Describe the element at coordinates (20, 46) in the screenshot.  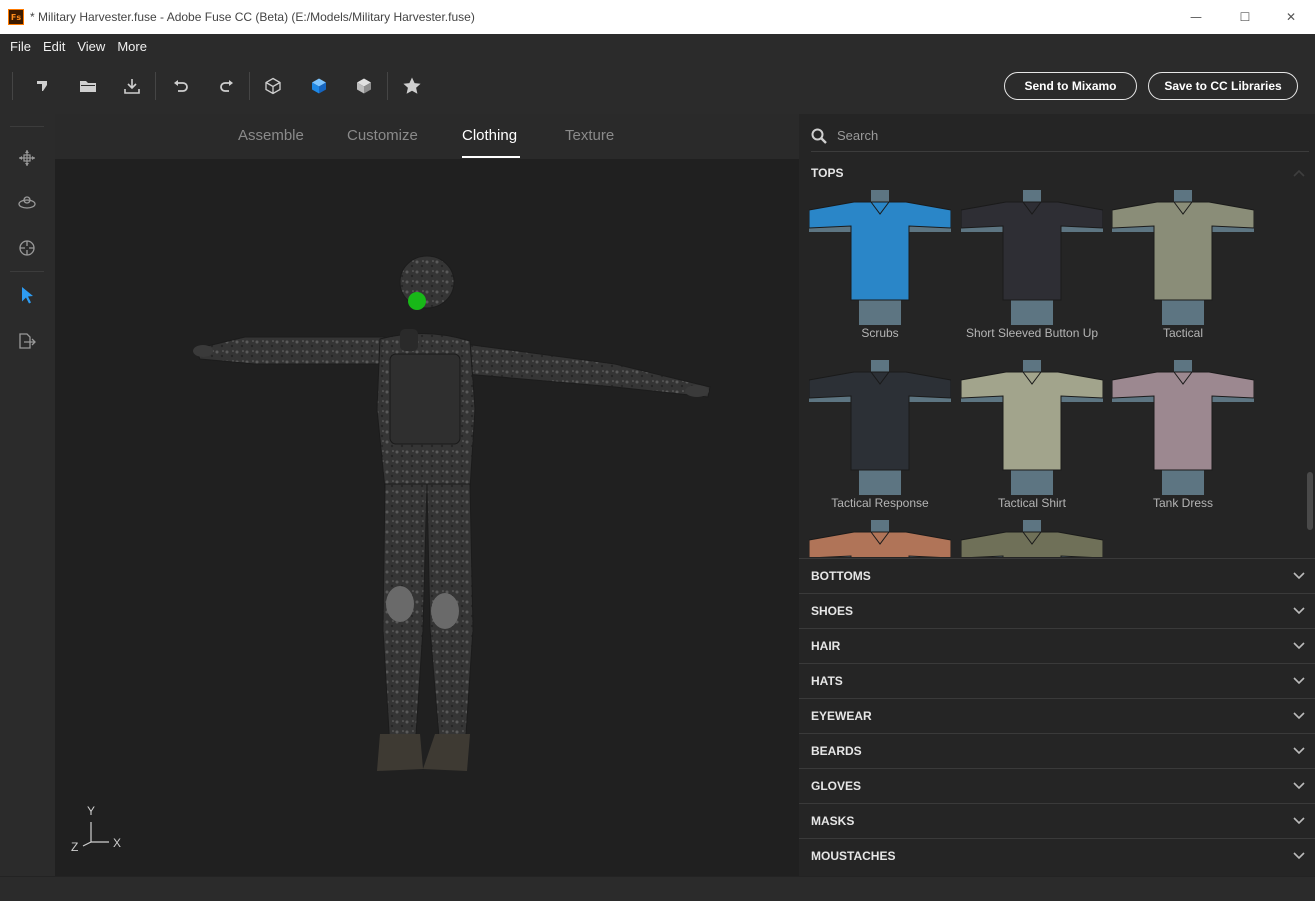
I see `menu-file: File` at that location.